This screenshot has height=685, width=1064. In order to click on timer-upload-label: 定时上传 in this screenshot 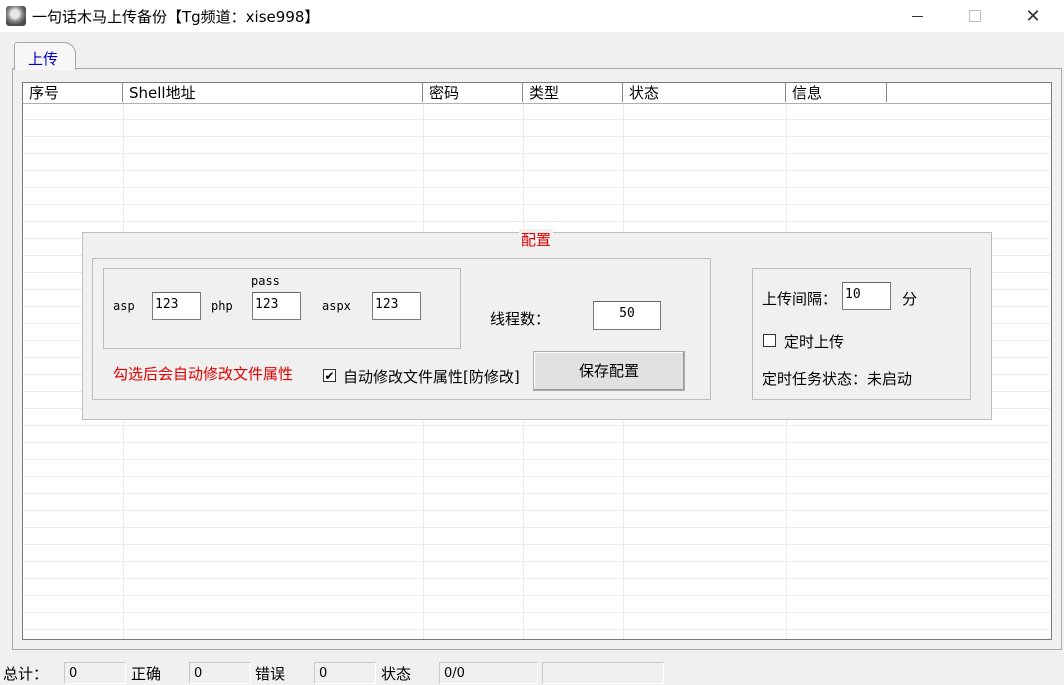, I will do `click(814, 341)`.